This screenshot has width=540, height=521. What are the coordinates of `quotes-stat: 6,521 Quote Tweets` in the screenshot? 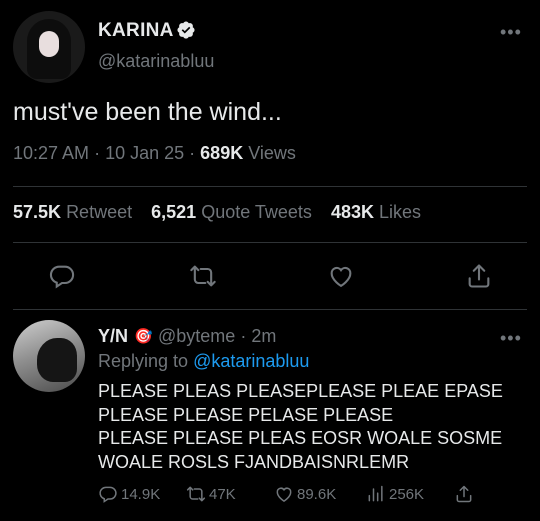 It's located at (231, 212).